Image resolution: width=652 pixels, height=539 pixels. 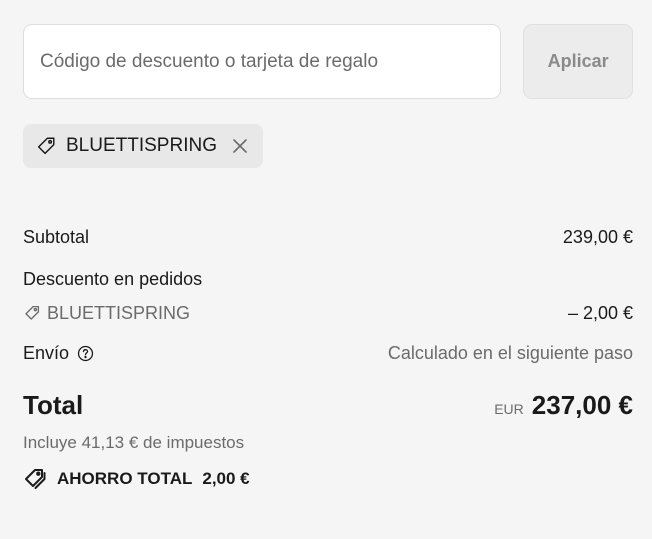 What do you see at coordinates (262, 61) in the screenshot?
I see `discount-code-input` at bounding box center [262, 61].